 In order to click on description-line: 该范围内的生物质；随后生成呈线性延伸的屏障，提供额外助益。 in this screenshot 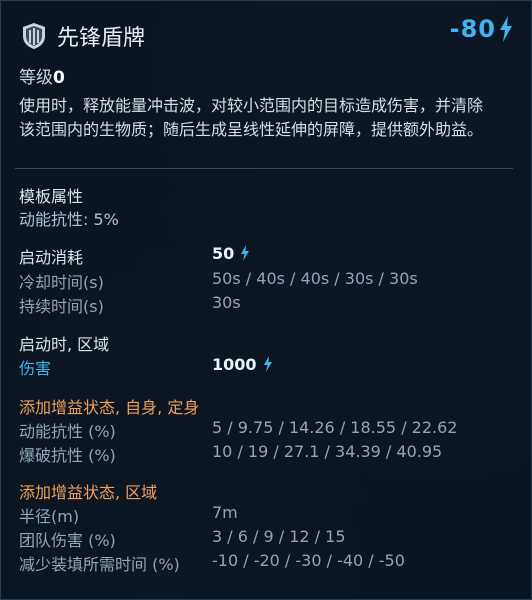, I will do `click(251, 129)`.